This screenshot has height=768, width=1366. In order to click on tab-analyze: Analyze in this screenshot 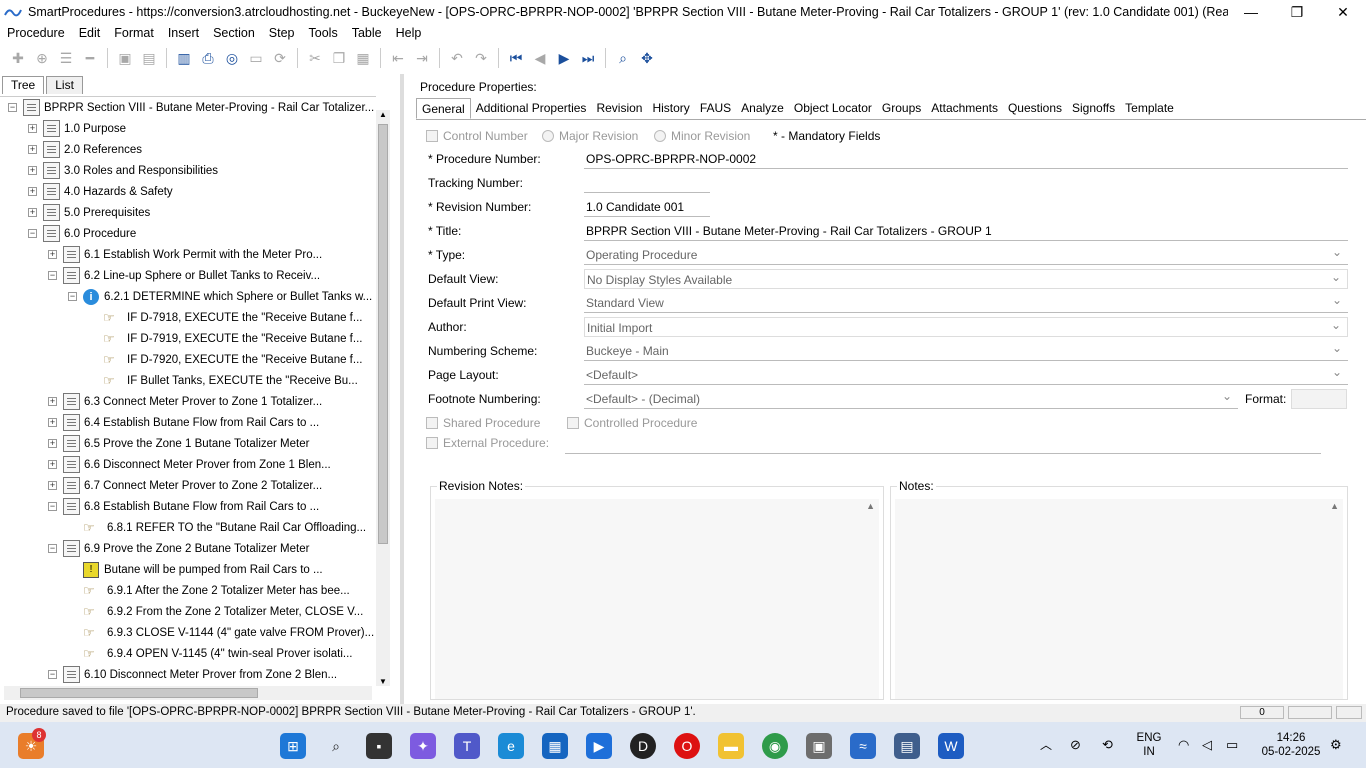, I will do `click(762, 108)`.